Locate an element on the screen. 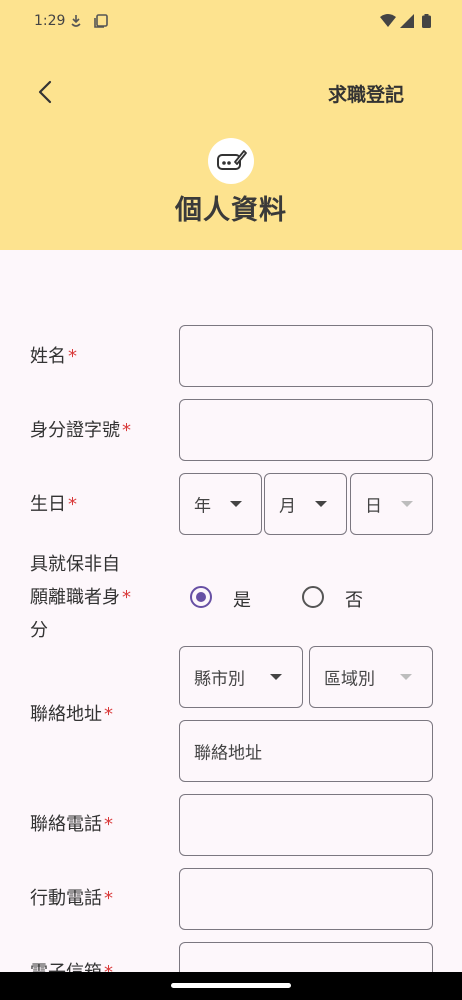 The image size is (462, 1000). back-button is located at coordinates (46, 92).